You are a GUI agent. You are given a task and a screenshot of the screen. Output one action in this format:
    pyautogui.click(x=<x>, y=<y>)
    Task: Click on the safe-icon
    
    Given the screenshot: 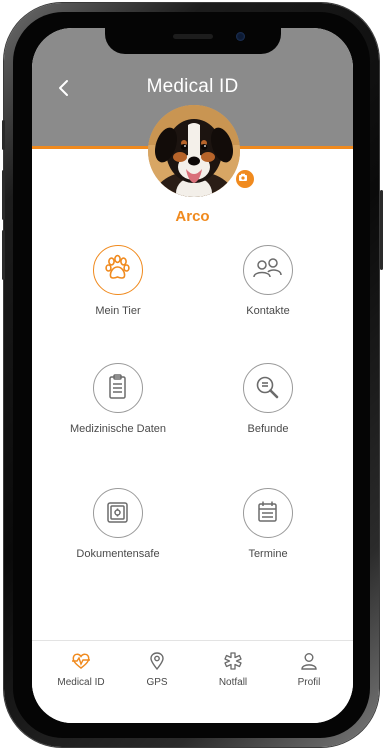 What is the action you would take?
    pyautogui.click(x=117, y=512)
    